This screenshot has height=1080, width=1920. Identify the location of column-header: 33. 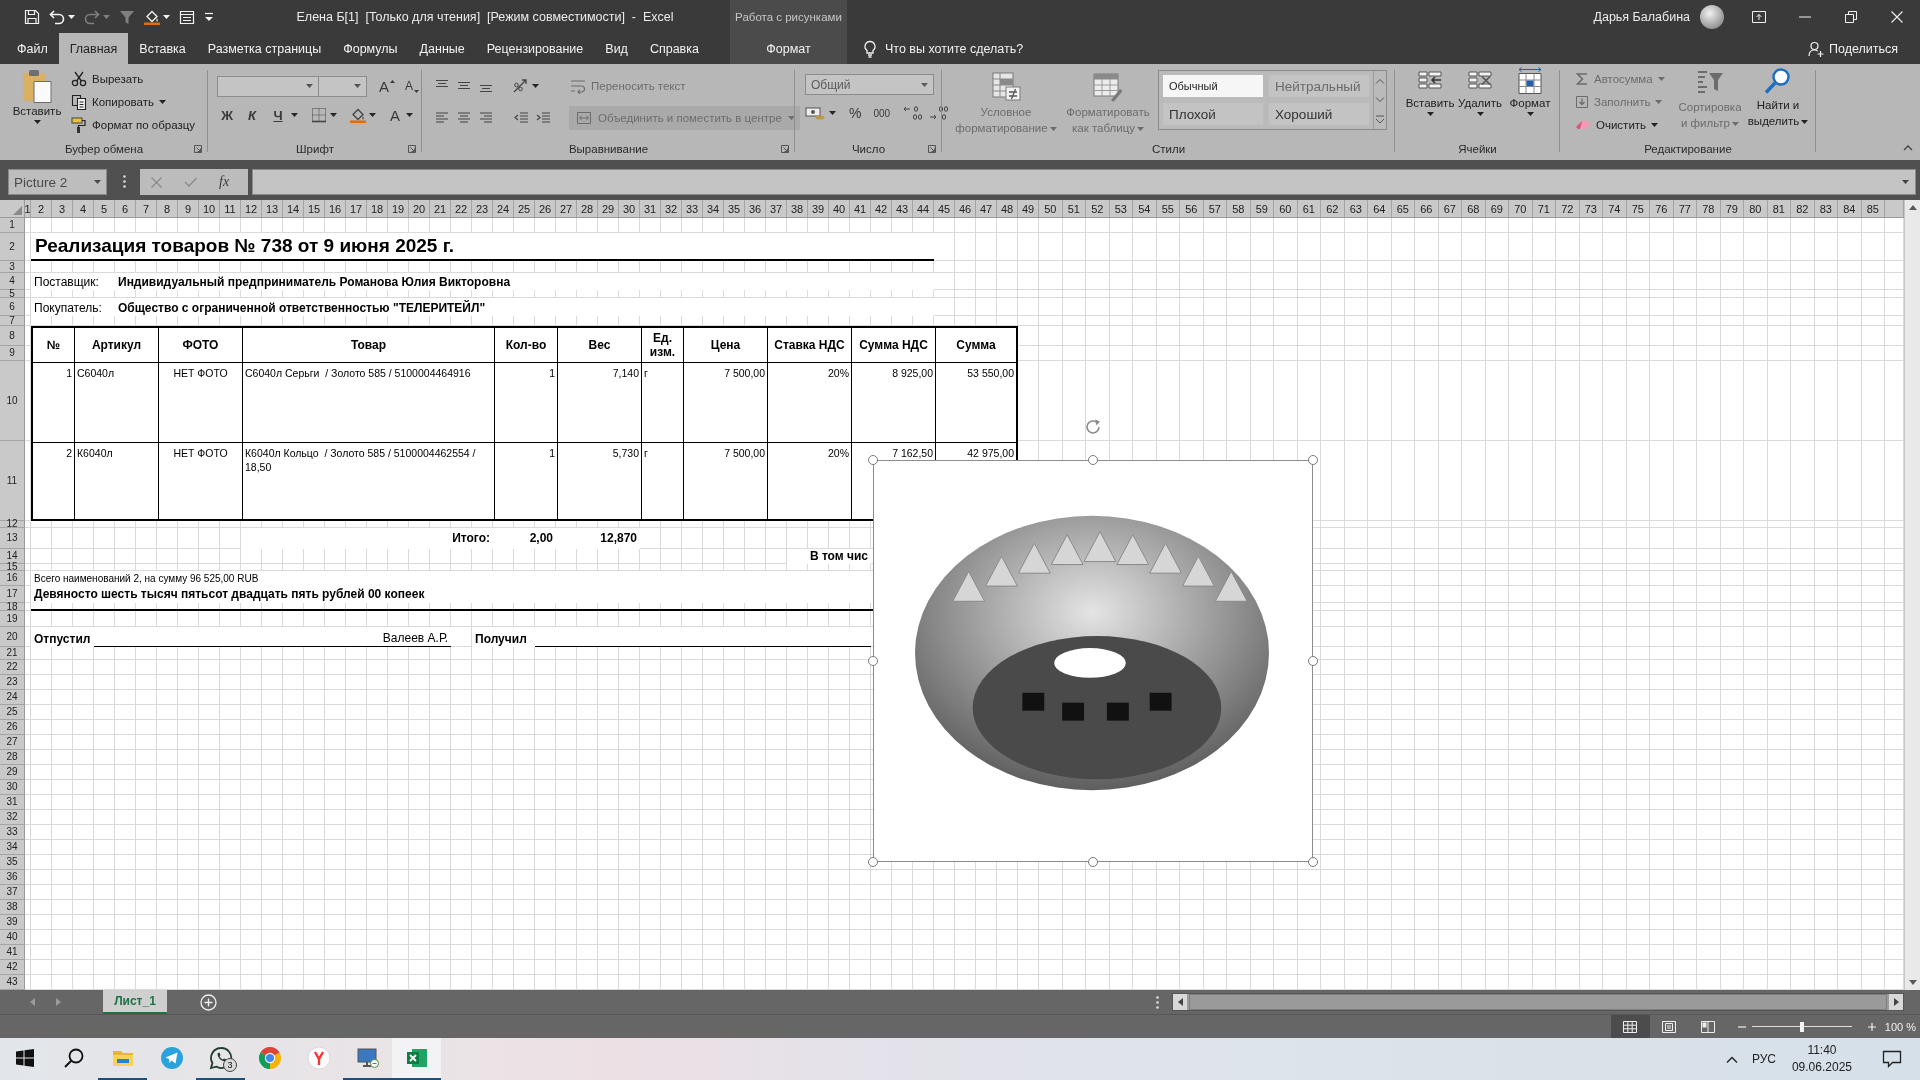
(692, 209).